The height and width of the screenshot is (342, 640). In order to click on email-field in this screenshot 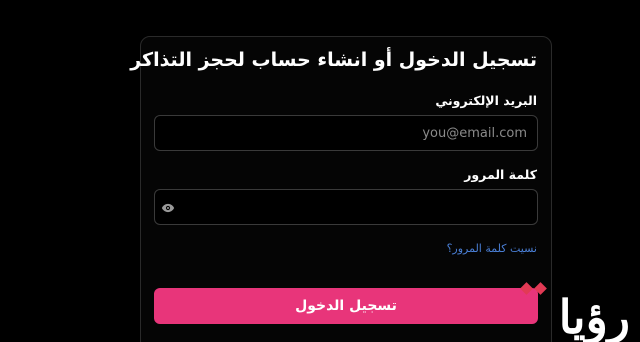, I will do `click(346, 133)`.